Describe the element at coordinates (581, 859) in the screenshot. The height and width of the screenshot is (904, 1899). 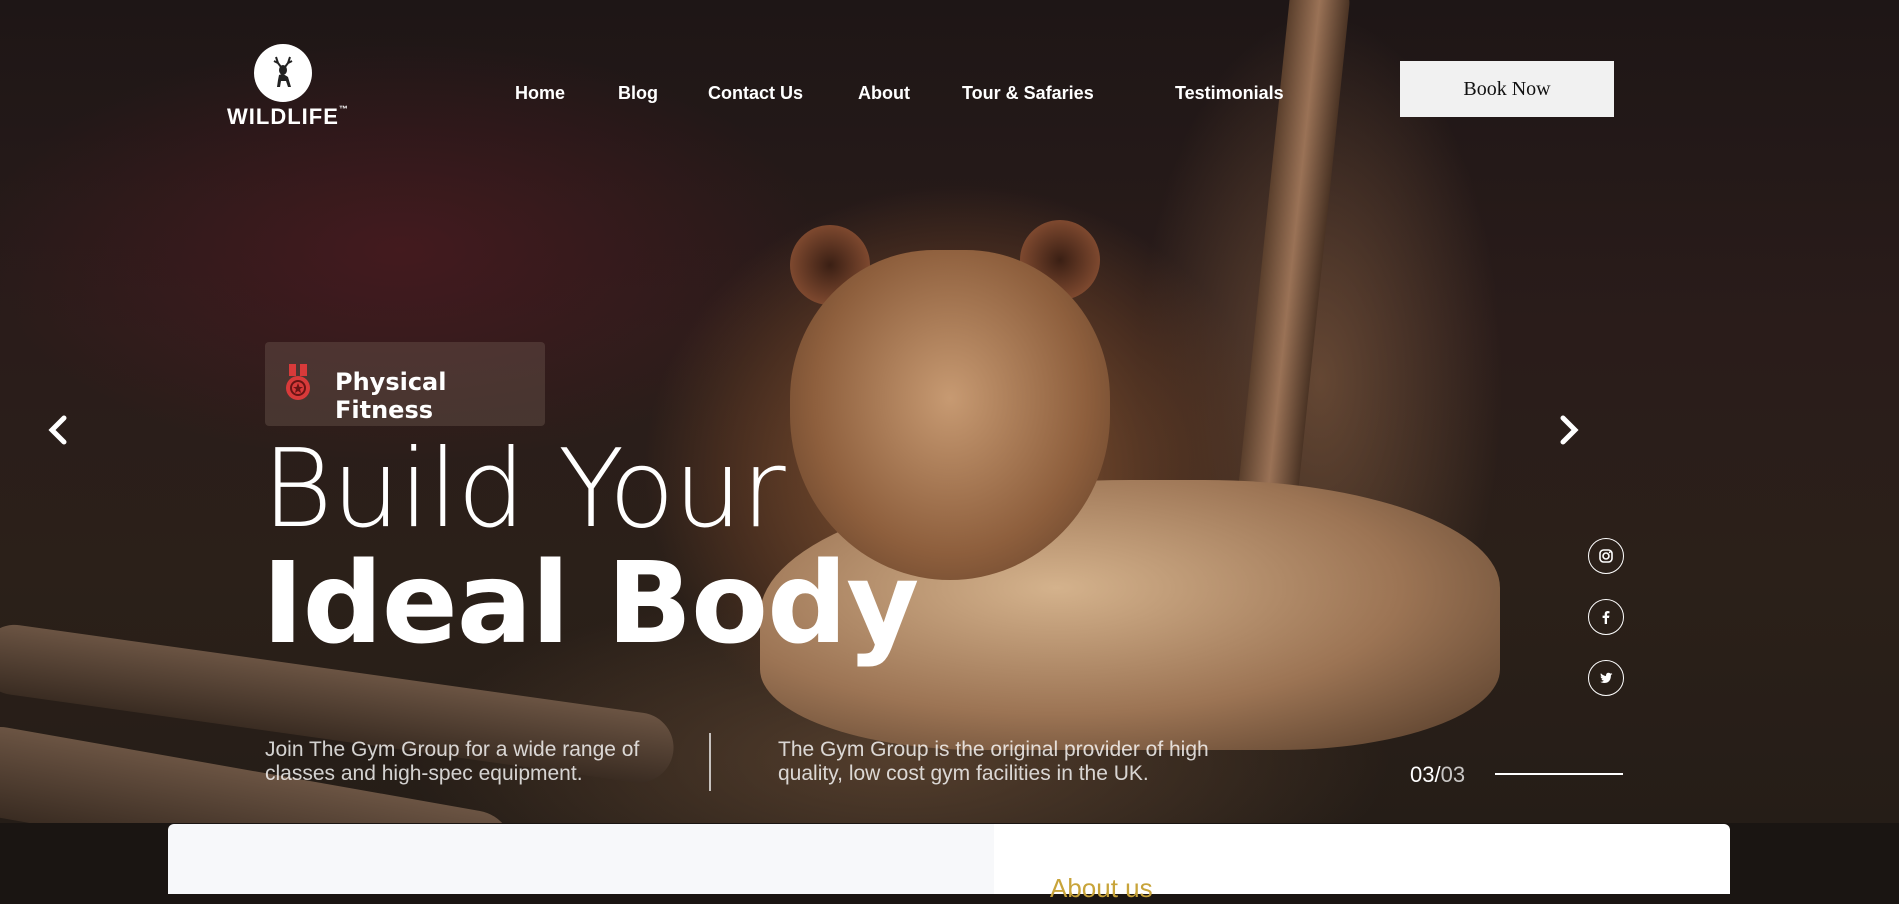
I see `about-image-card` at that location.